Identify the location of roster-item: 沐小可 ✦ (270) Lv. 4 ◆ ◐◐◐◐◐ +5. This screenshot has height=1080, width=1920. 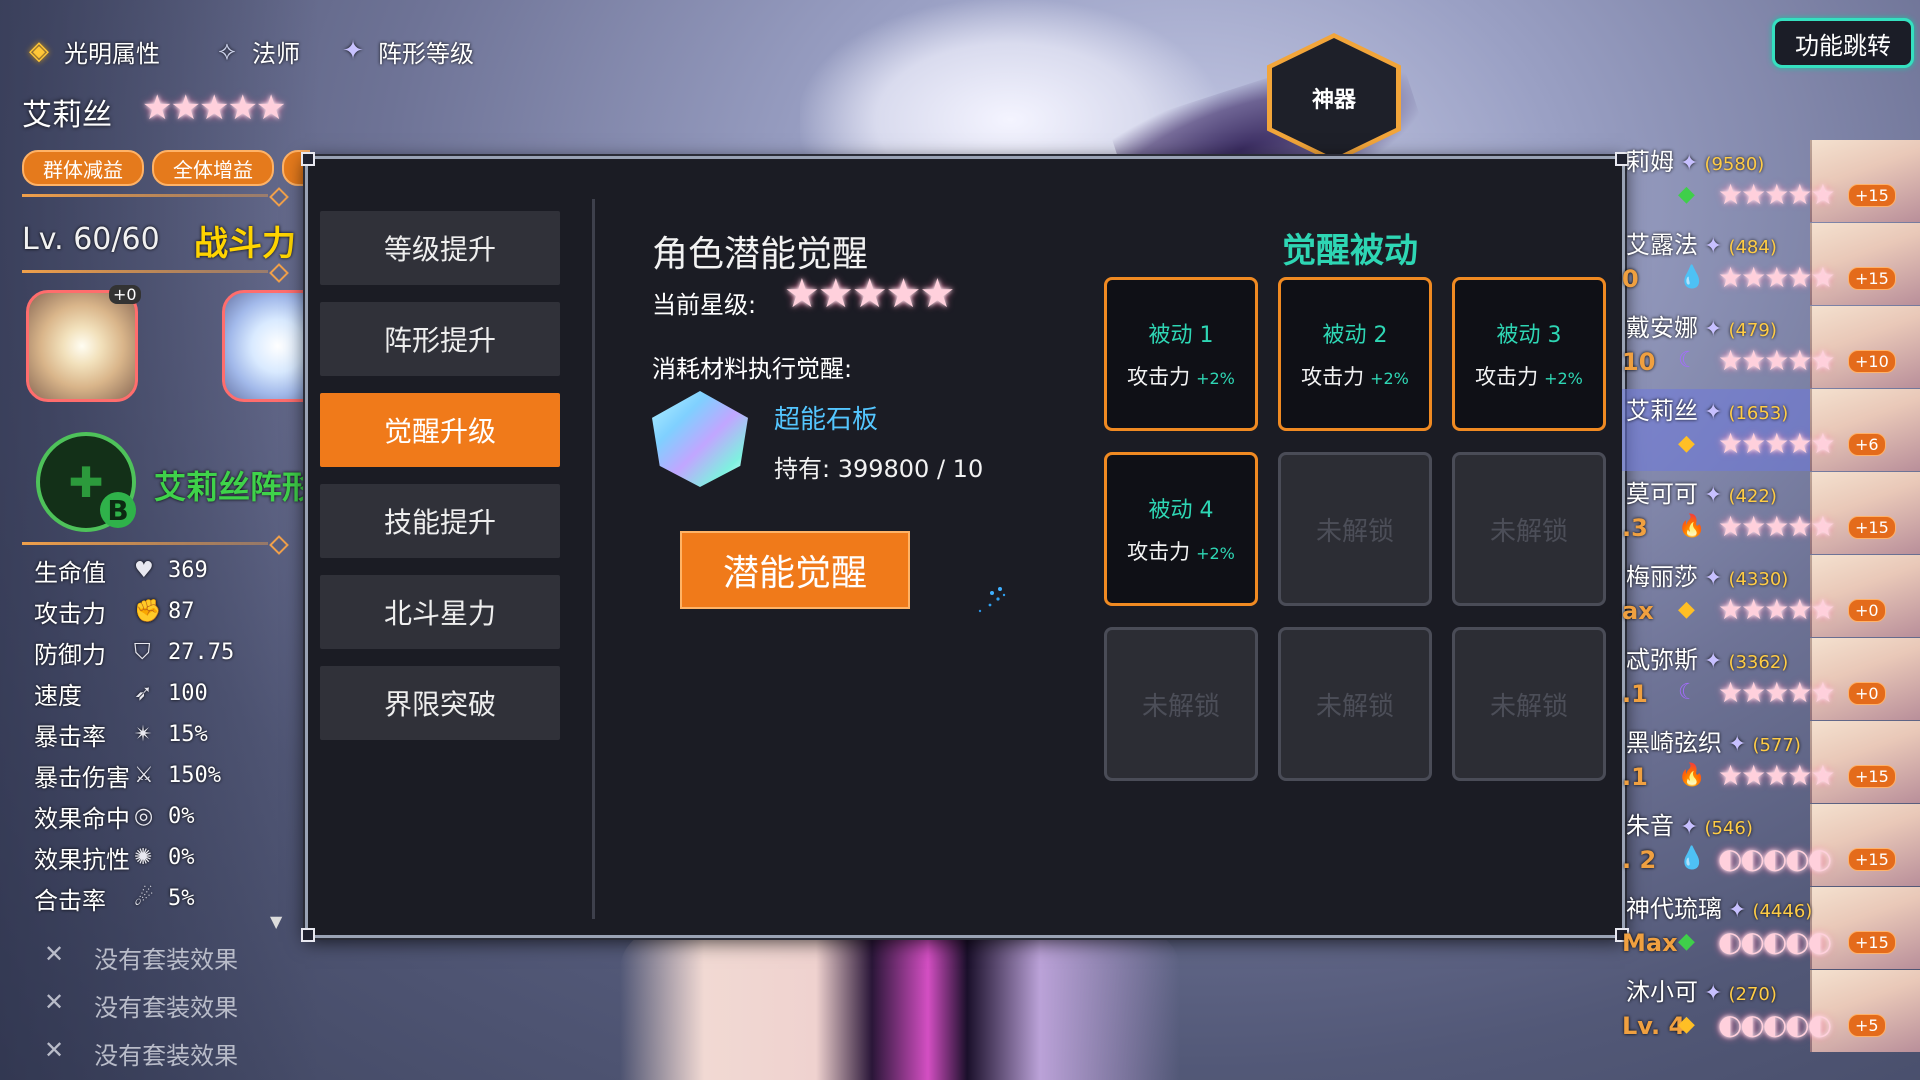
(1771, 1011).